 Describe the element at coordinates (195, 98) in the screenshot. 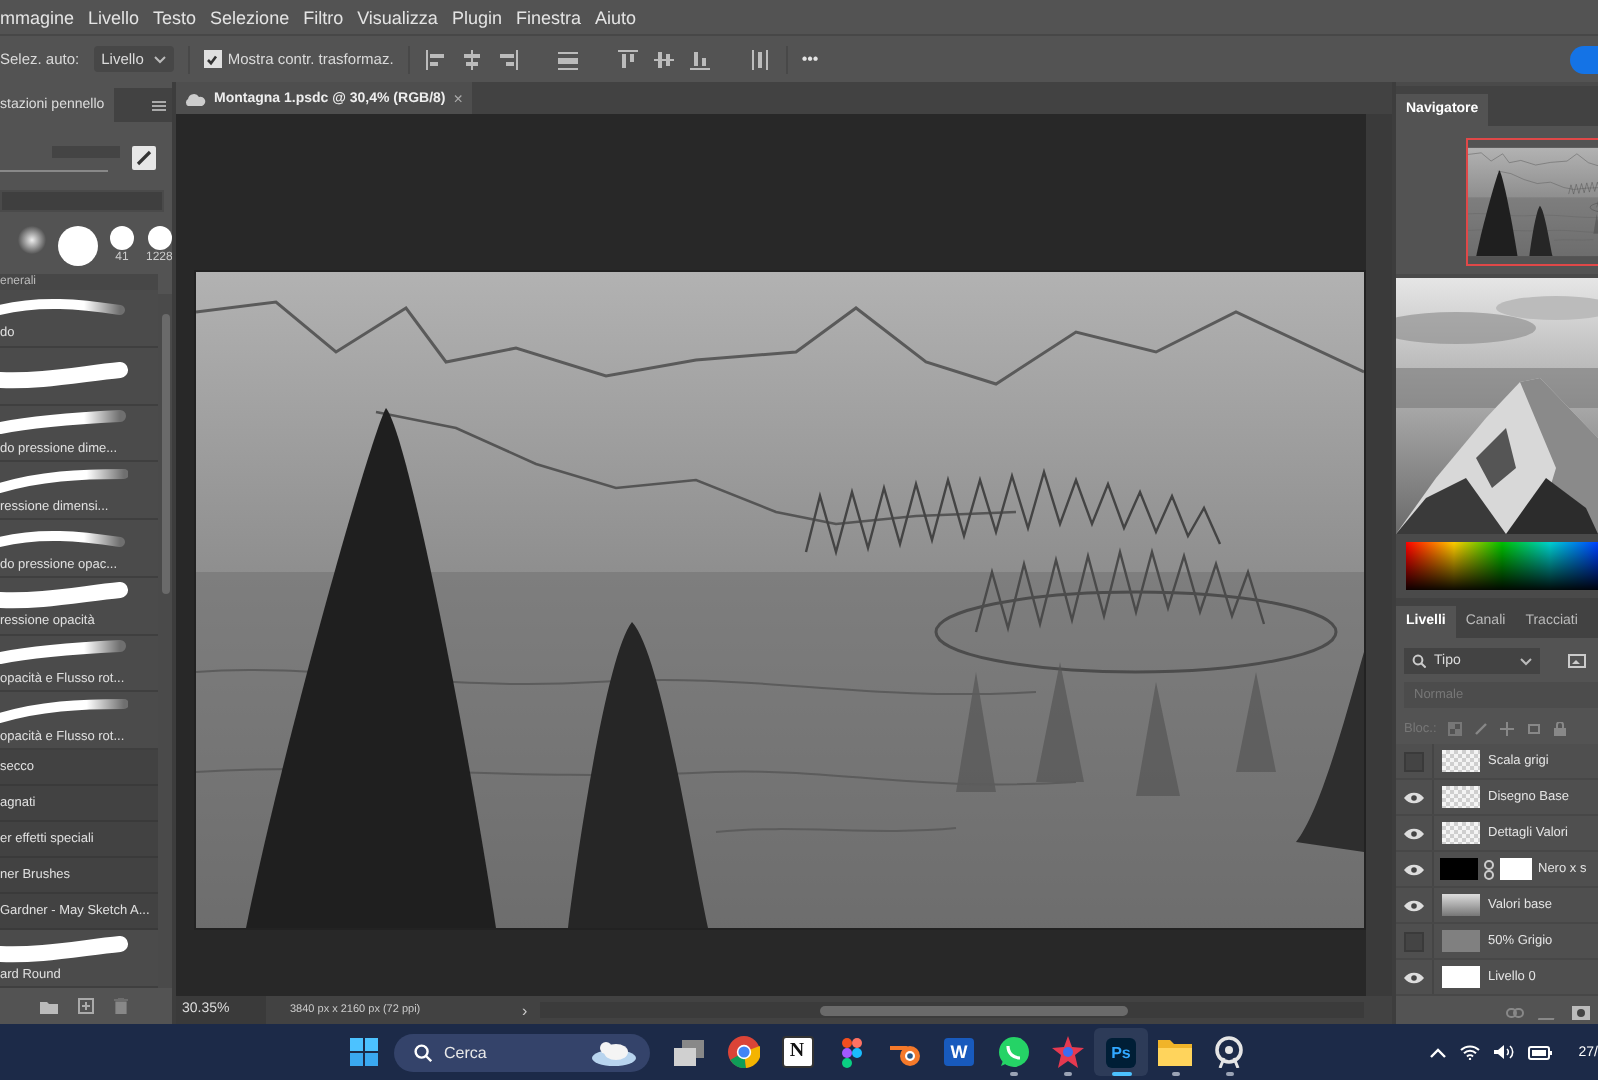

I see `cloud-icon` at that location.